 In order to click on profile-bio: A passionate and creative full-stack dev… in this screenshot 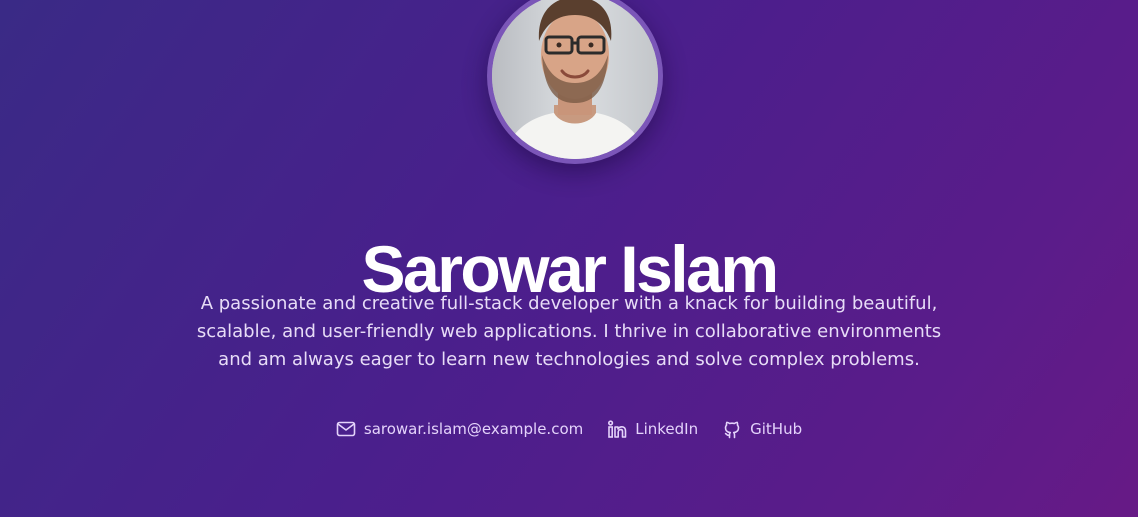, I will do `click(569, 331)`.